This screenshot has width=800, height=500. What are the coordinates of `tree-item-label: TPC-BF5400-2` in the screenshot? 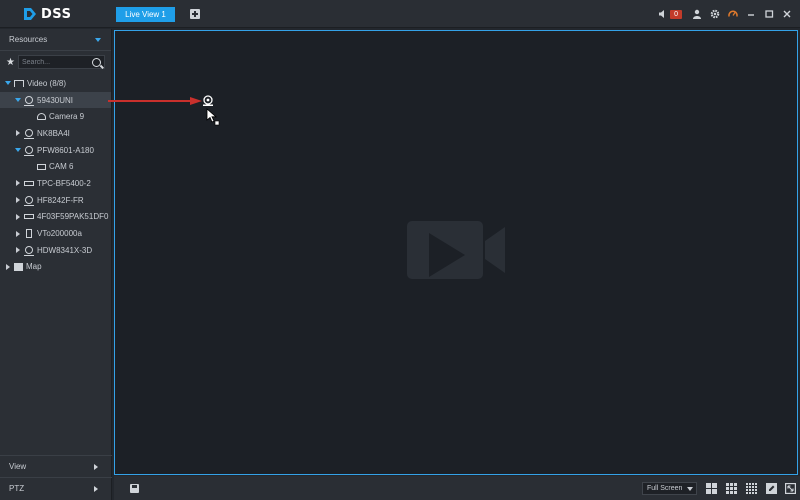 It's located at (64, 183).